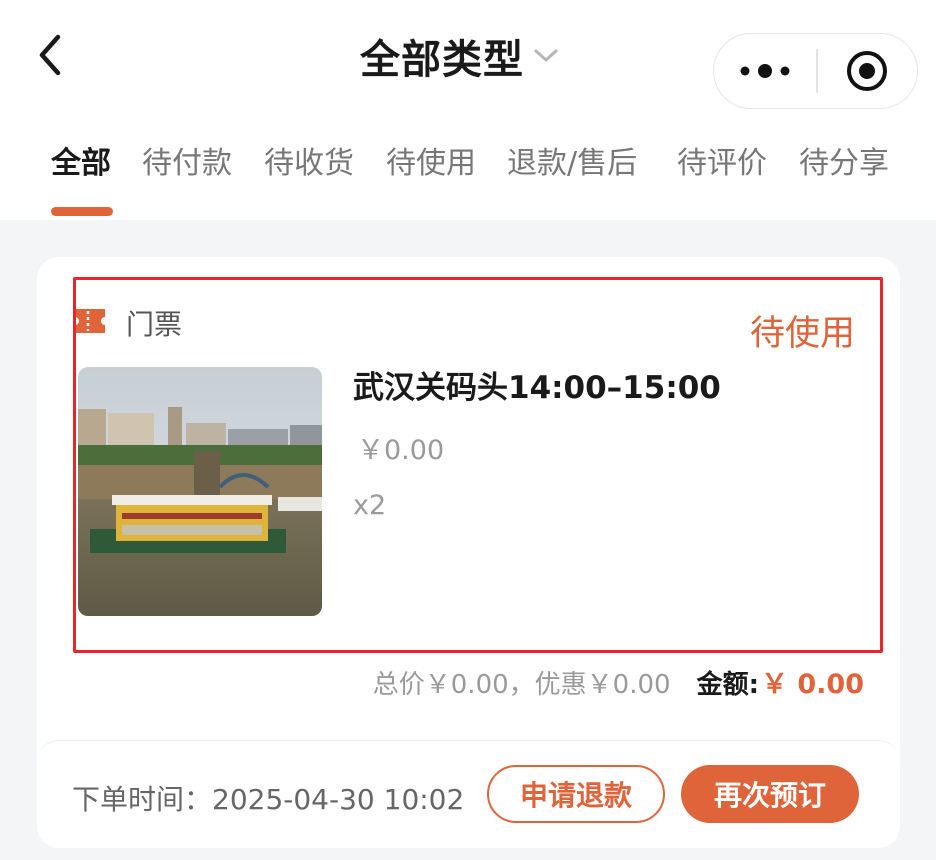 The height and width of the screenshot is (860, 936). What do you see at coordinates (82, 211) in the screenshot?
I see `active-tab-indicator` at bounding box center [82, 211].